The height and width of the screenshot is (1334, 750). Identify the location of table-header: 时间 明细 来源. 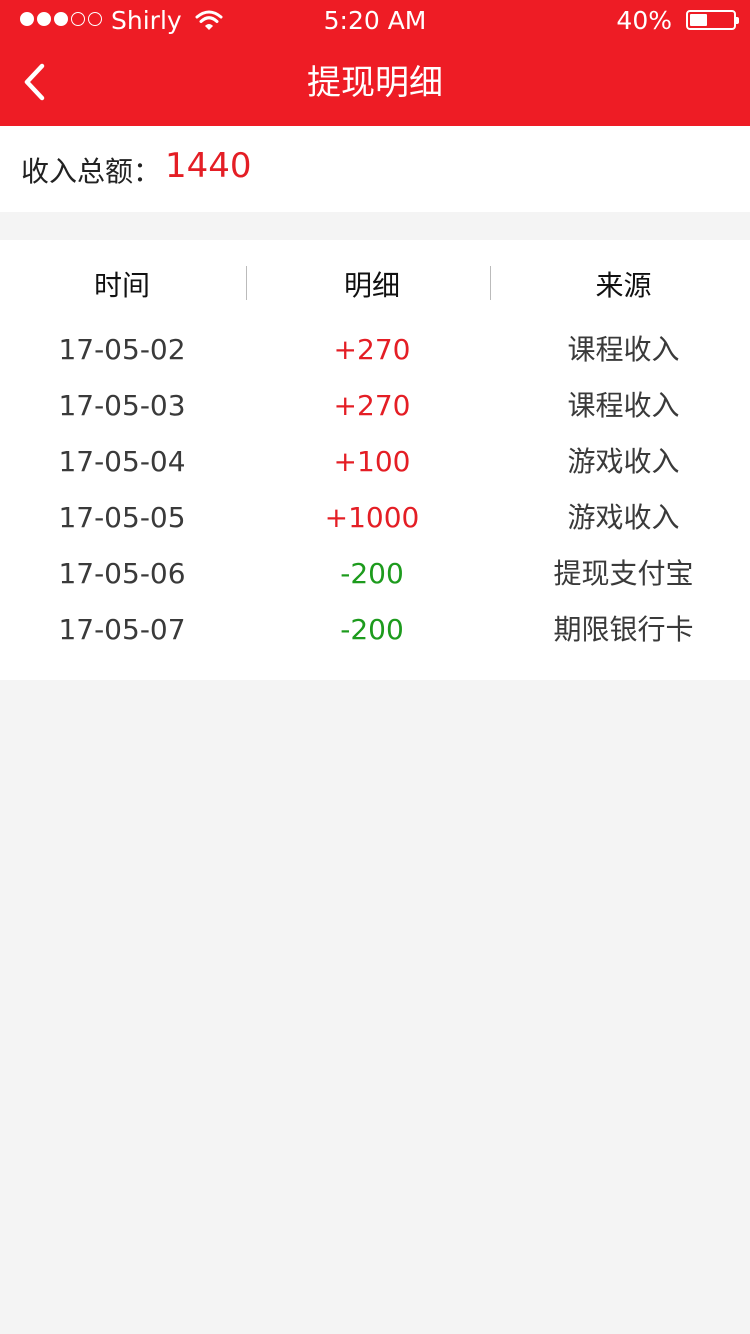
(375, 286).